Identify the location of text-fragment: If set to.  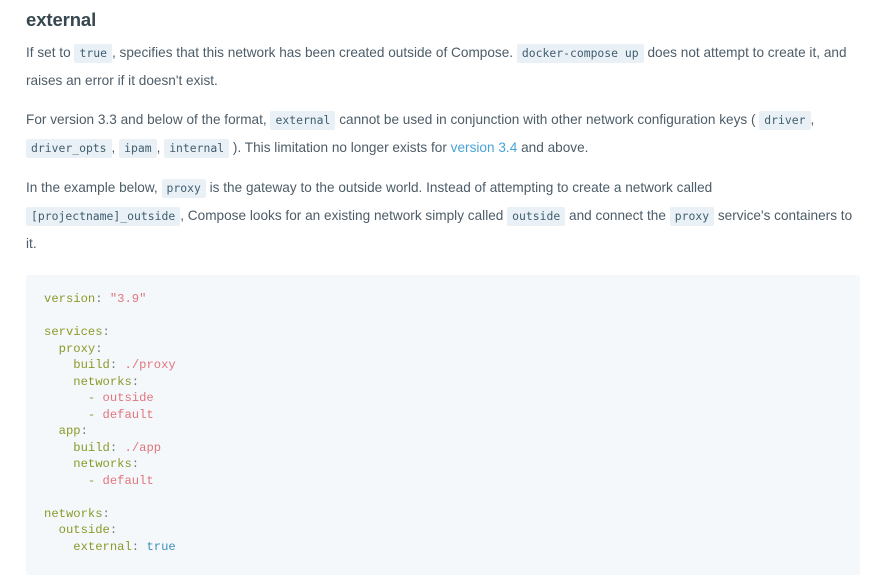
(50, 52).